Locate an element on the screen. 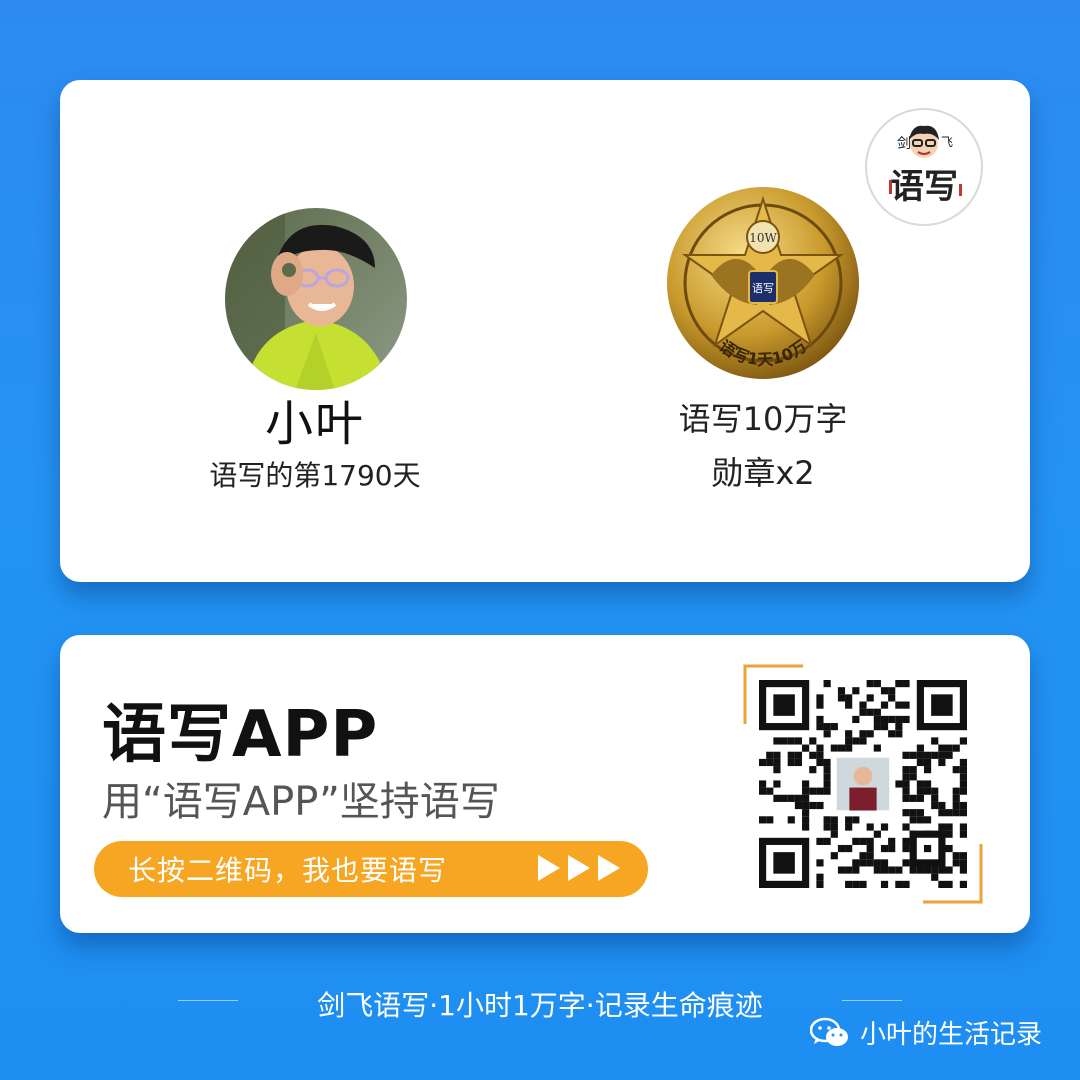  jianfei-yuxie-logo-icon: 剑 飞 语写 is located at coordinates (924, 167).